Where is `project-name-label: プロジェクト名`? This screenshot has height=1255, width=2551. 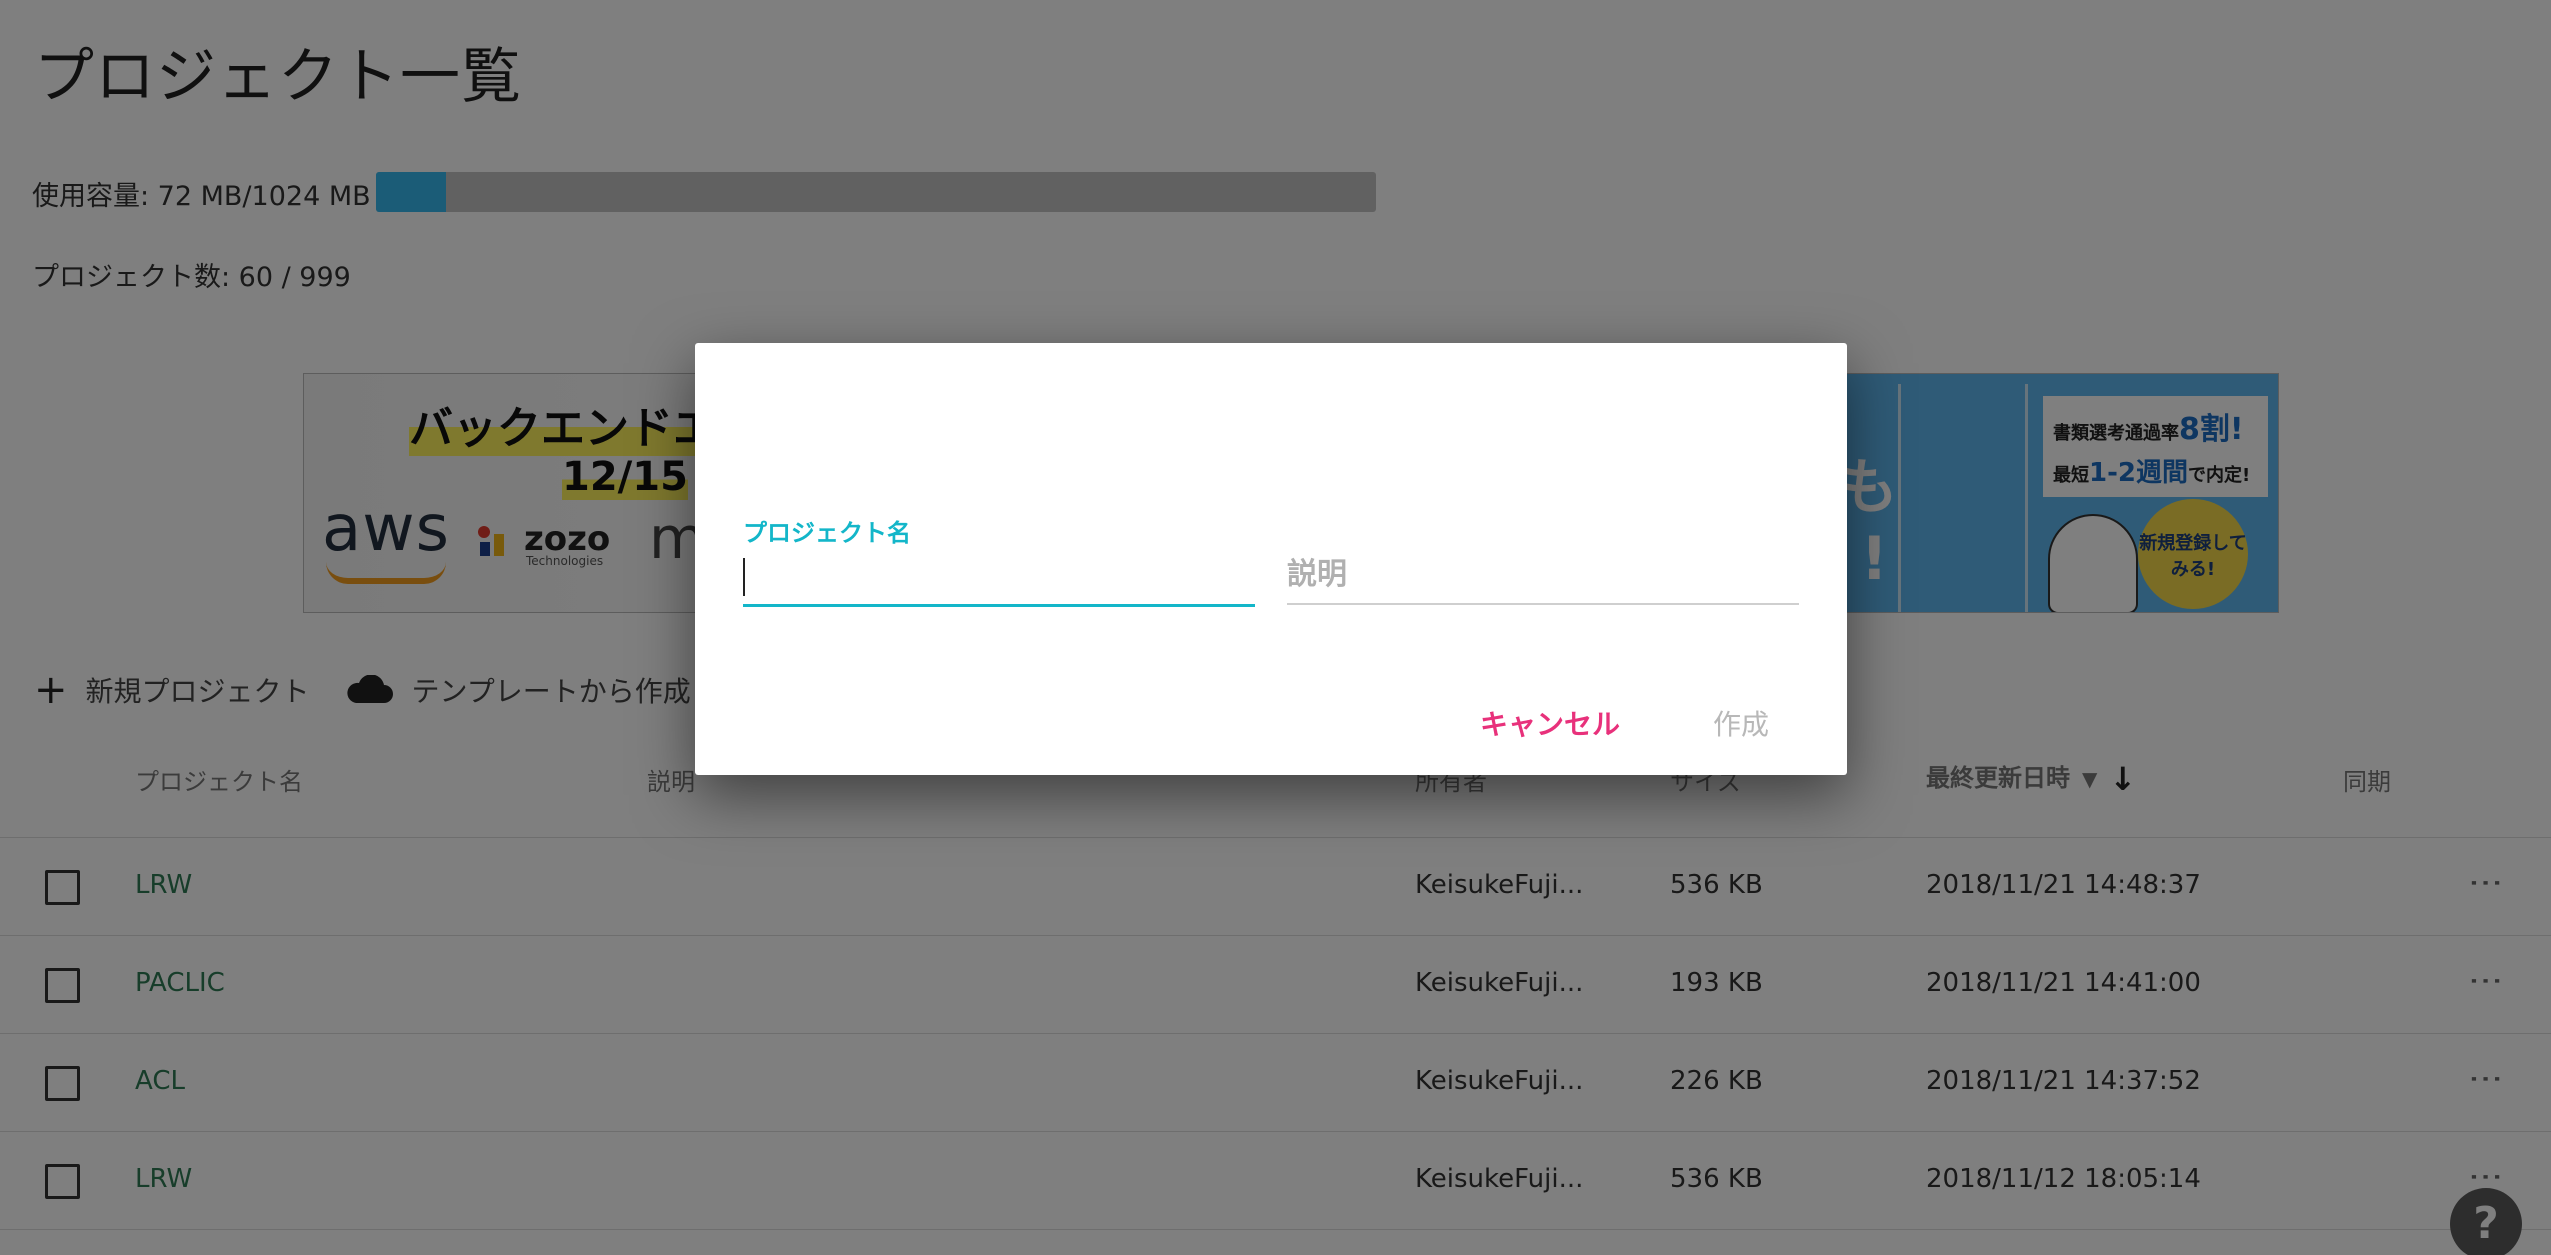 project-name-label: プロジェクト名 is located at coordinates (827, 533).